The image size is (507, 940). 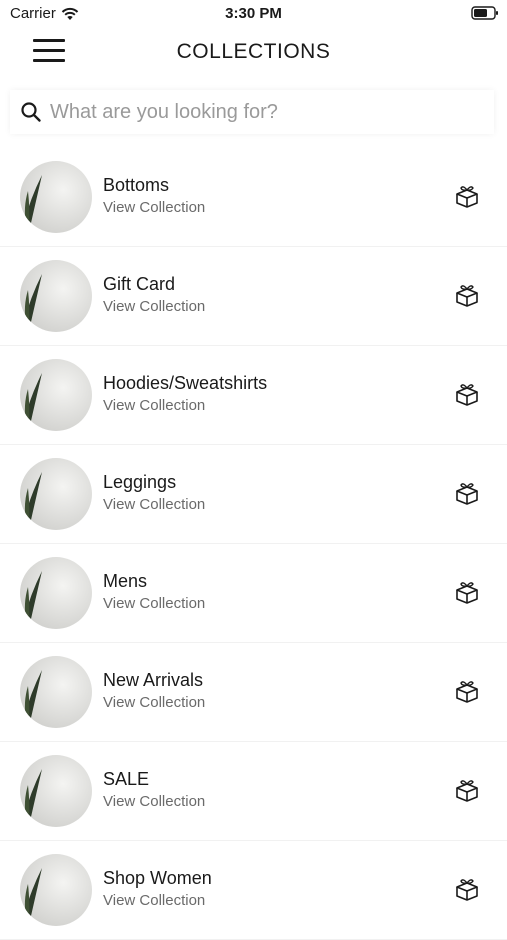 I want to click on collection-text: SALE View Collection, so click(x=154, y=789).